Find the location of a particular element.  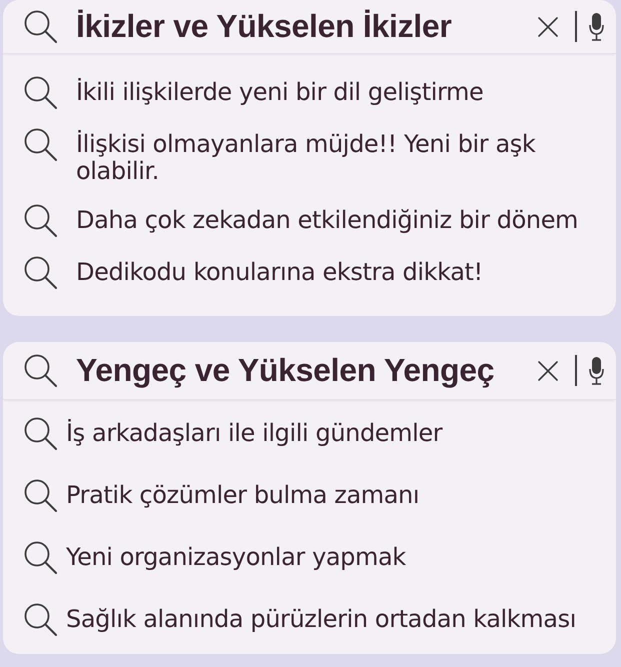

suggestion-item: İş arkadaşları ile ilgili gündemler is located at coordinates (233, 433).